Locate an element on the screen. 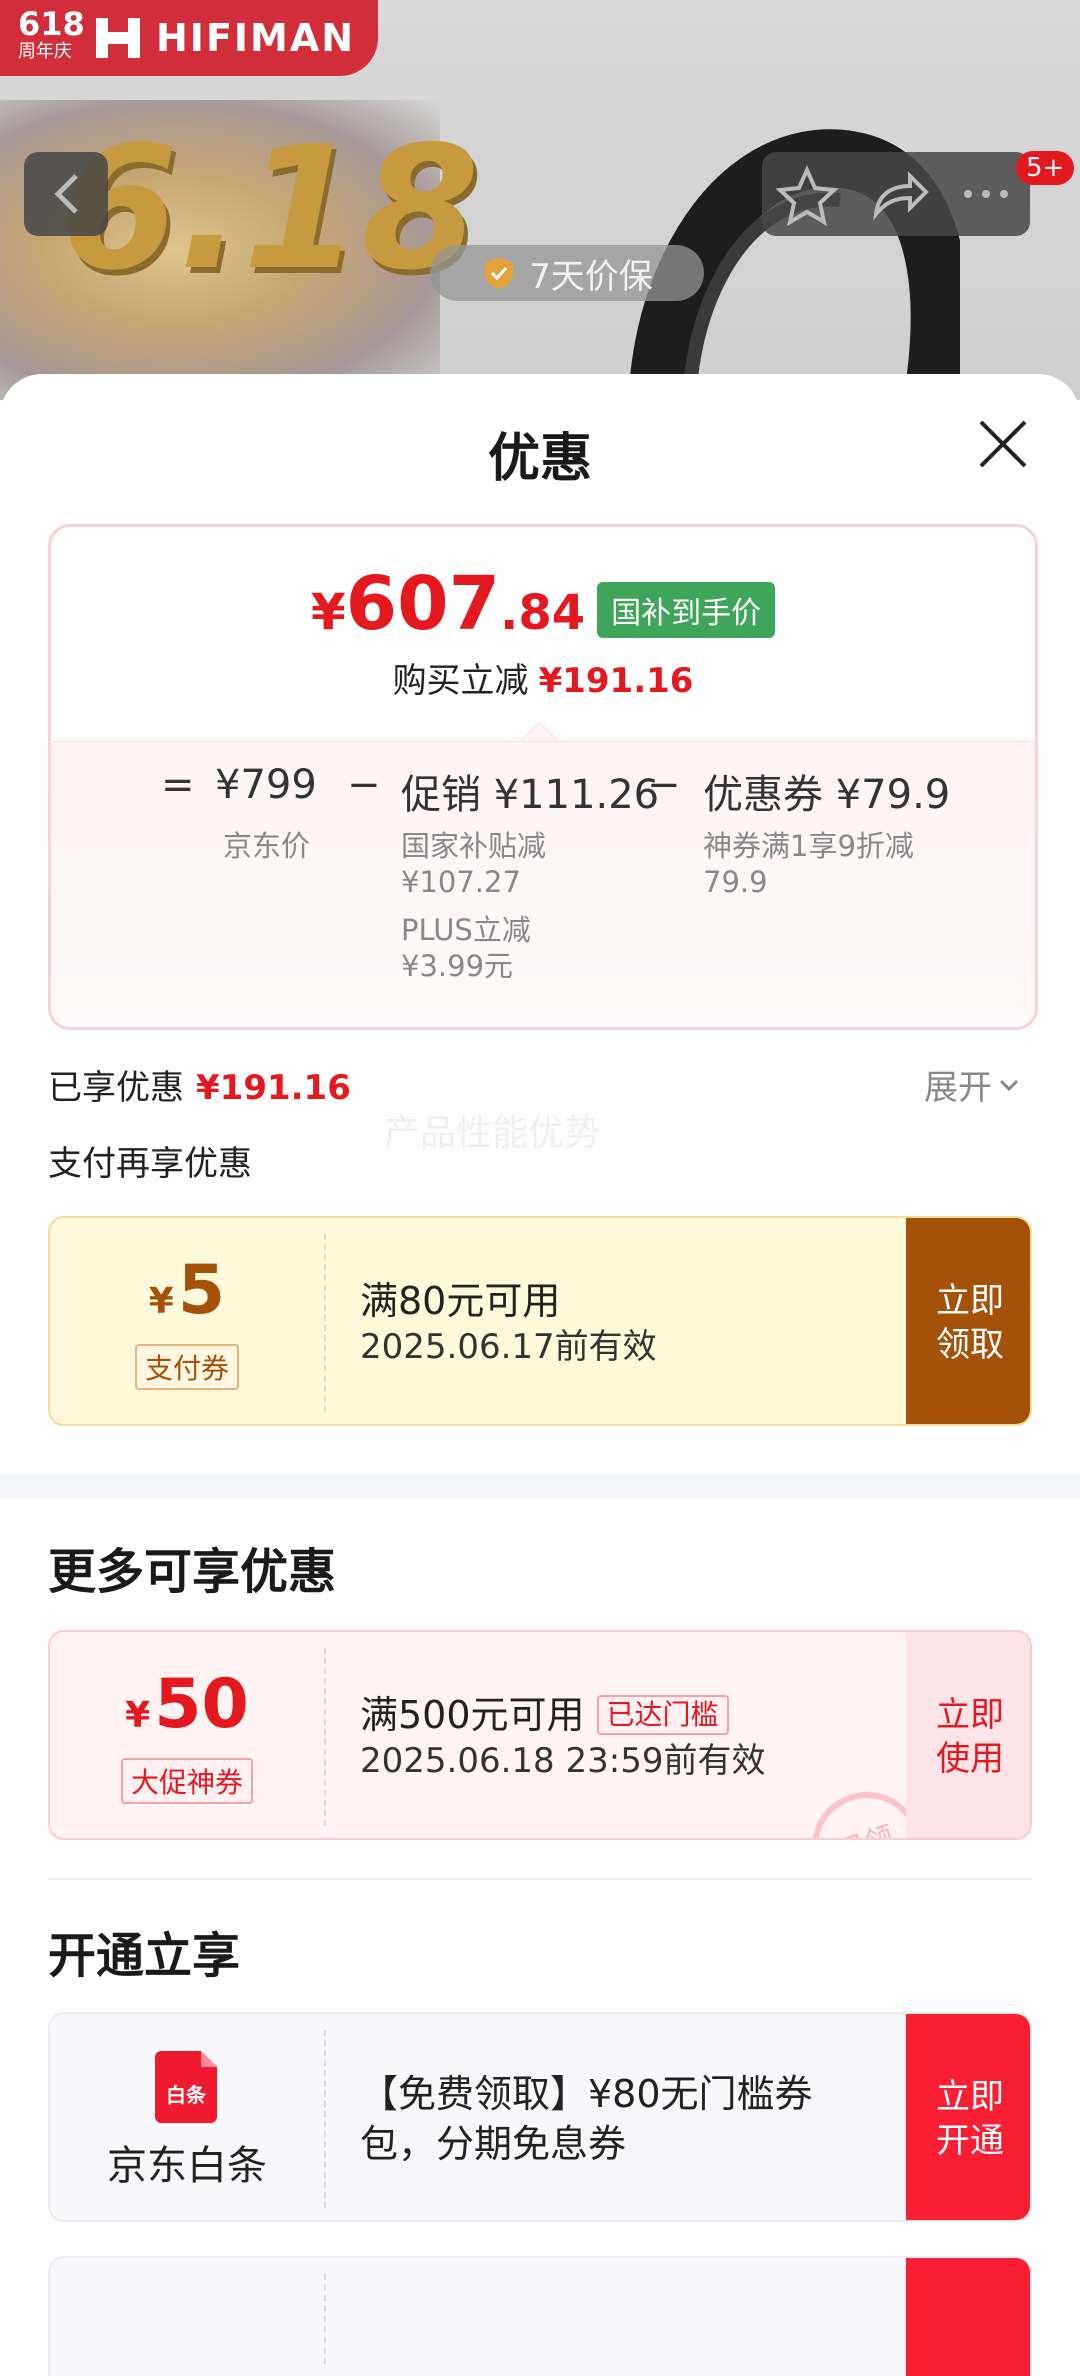 The width and height of the screenshot is (1080, 2376). coupon-info: 满500元可用 已达门槛 2025.06.18 23:59前有效 is located at coordinates (563, 1735).